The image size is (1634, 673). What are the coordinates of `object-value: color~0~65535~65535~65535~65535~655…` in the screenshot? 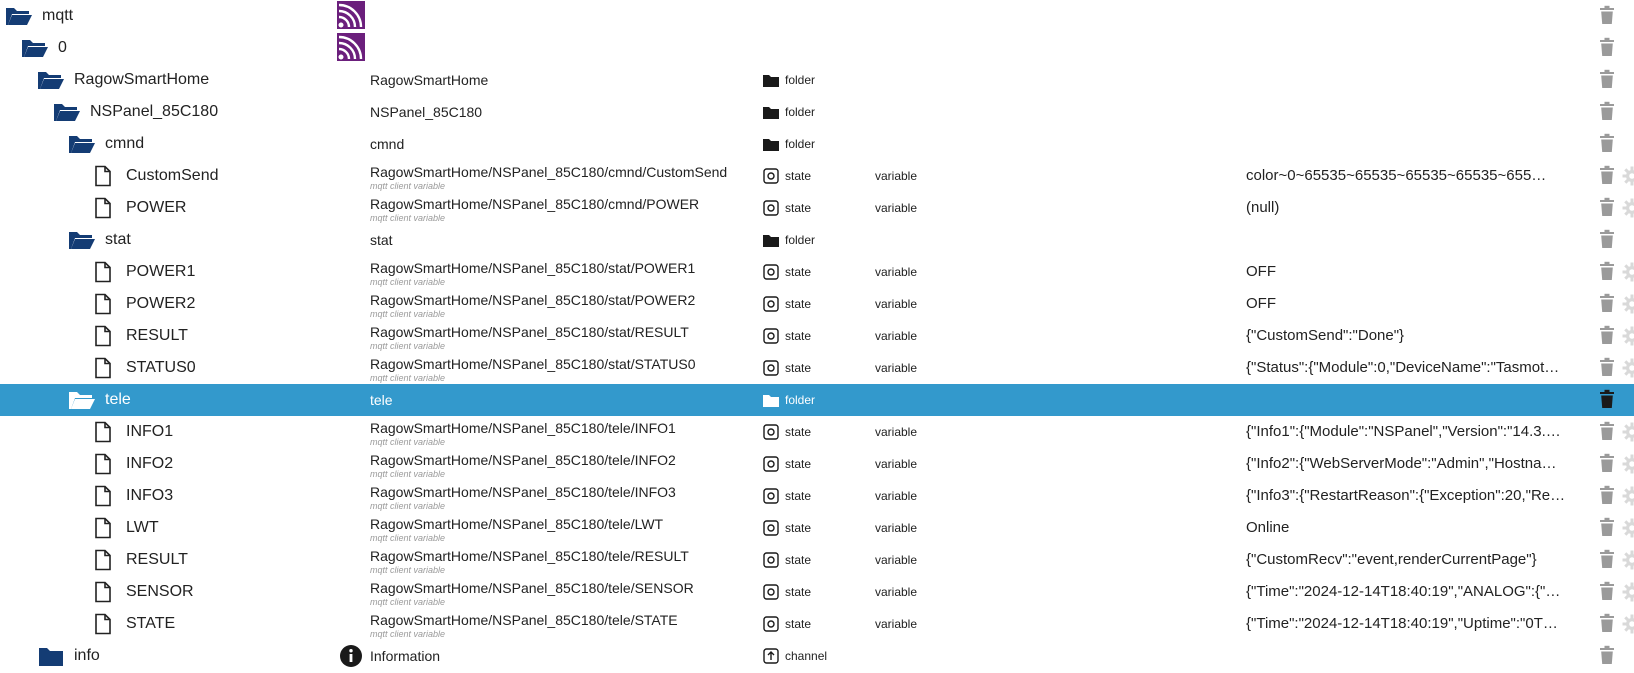 It's located at (1406, 175).